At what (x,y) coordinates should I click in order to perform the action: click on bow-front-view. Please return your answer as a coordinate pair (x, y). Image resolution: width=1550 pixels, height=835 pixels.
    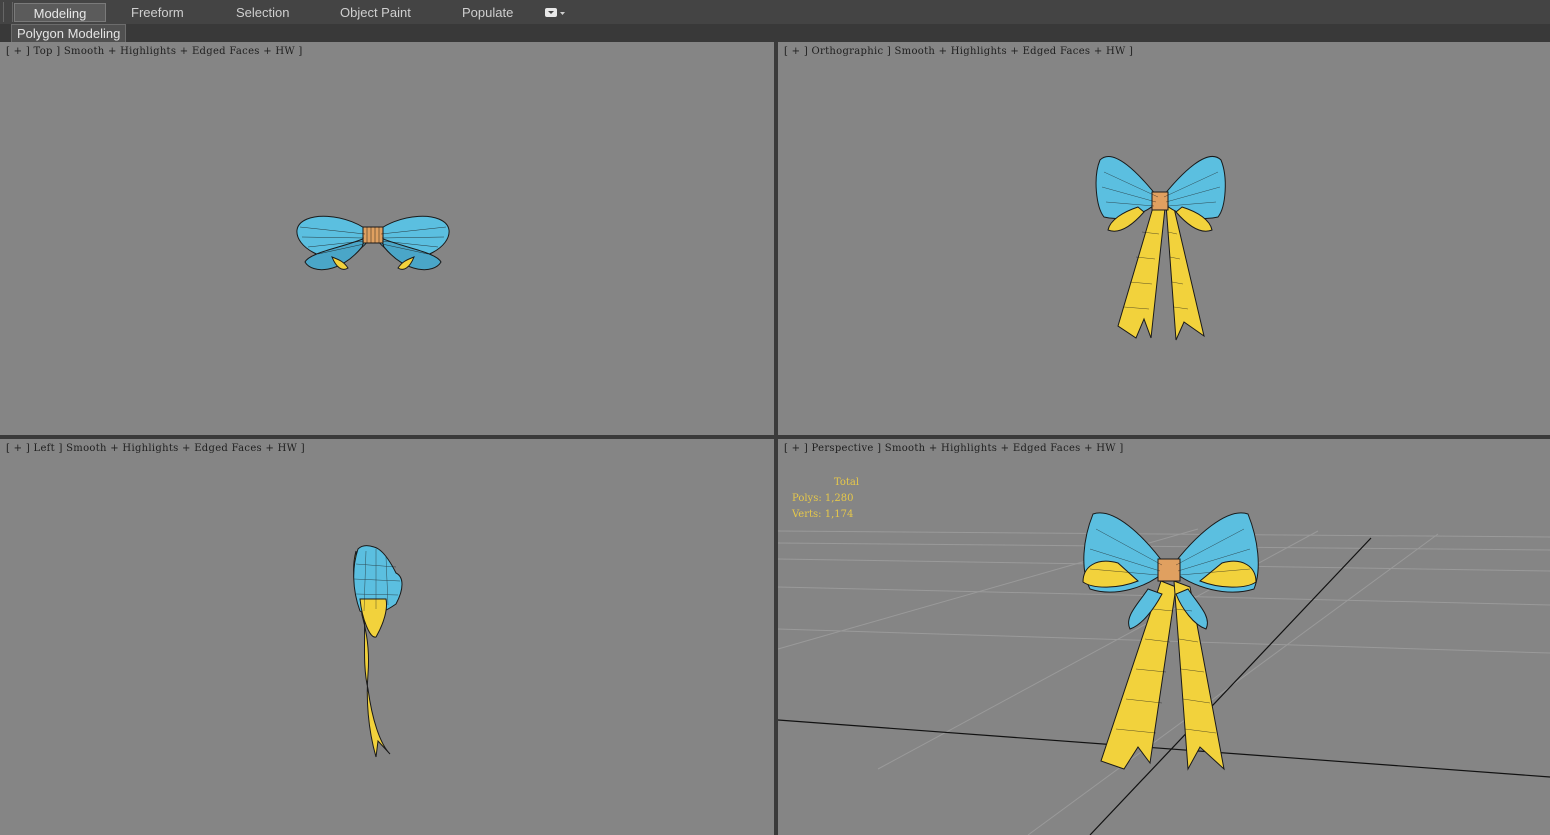
    Looking at the image, I should click on (1160, 248).